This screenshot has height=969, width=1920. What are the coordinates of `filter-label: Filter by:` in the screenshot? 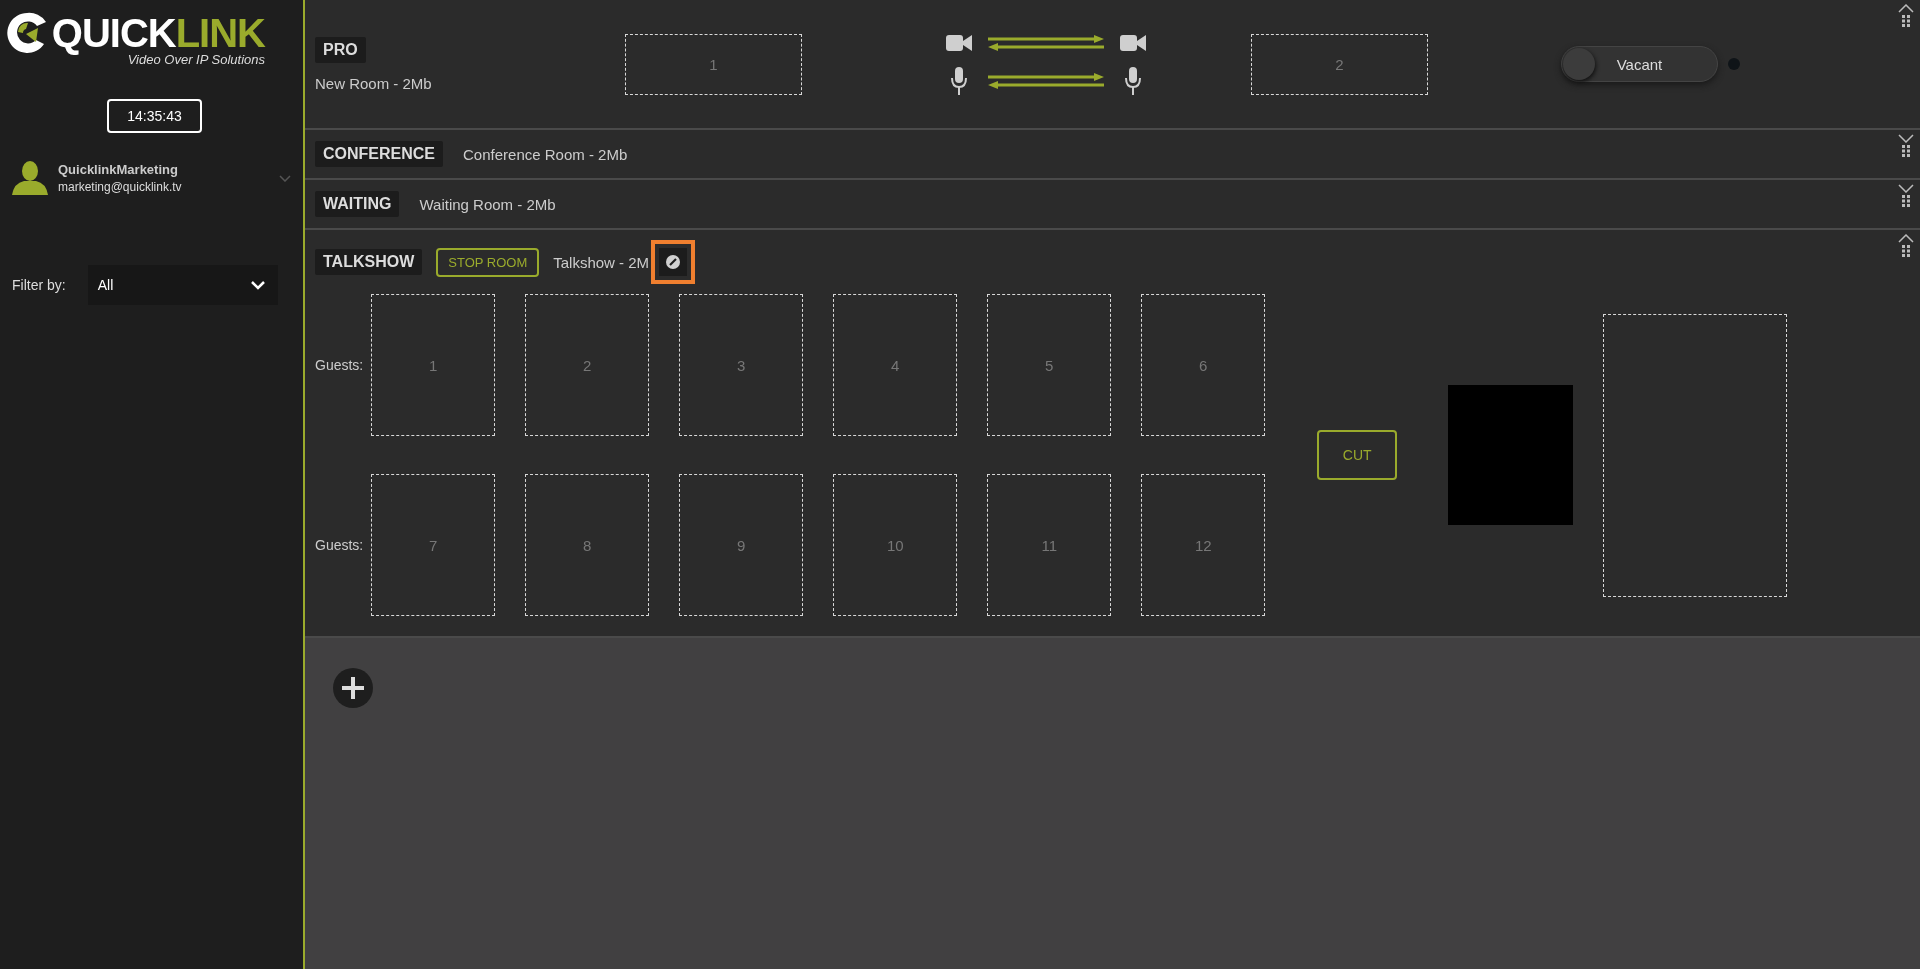 It's located at (39, 285).